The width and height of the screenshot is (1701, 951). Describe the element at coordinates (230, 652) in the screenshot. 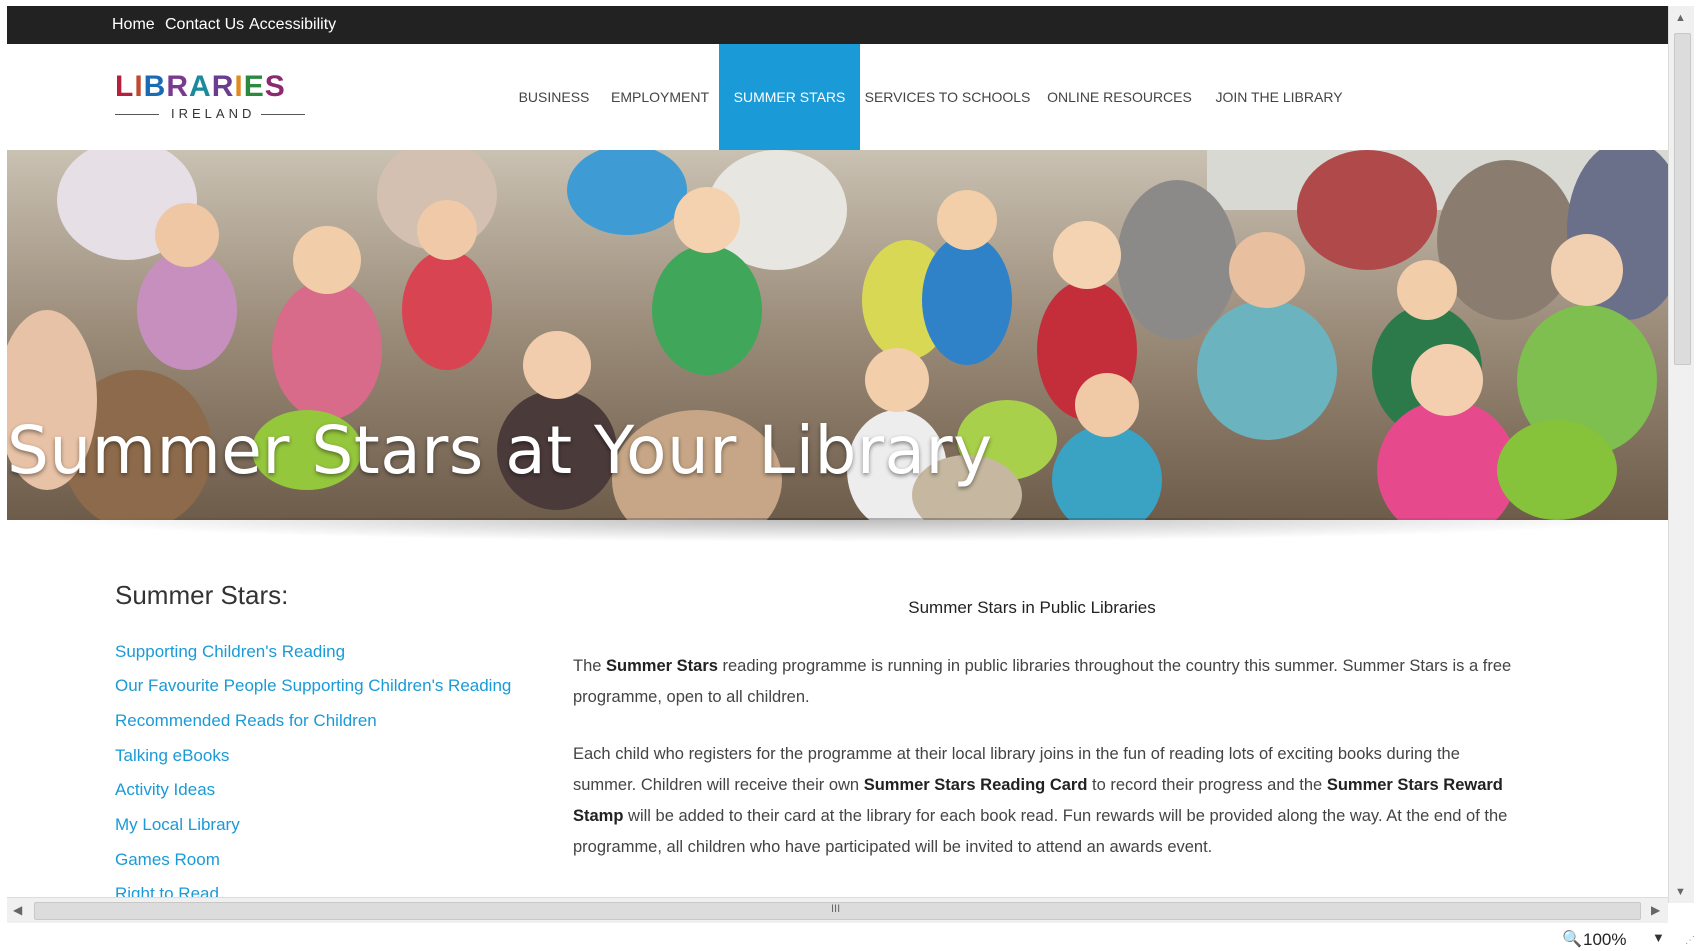

I see `sidebar-link-supporting-childrens-reading: Supporting Children's Reading` at that location.